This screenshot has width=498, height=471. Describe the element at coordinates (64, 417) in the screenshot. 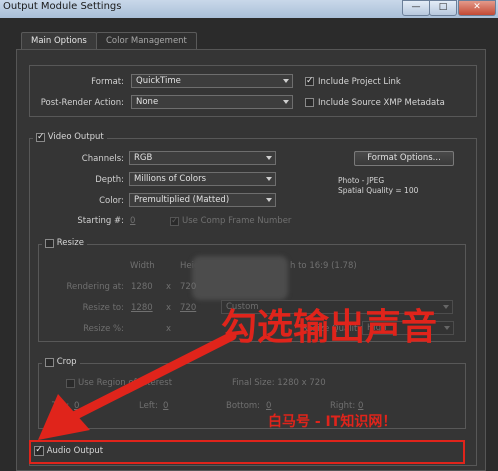

I see `arrow-head-icon` at that location.